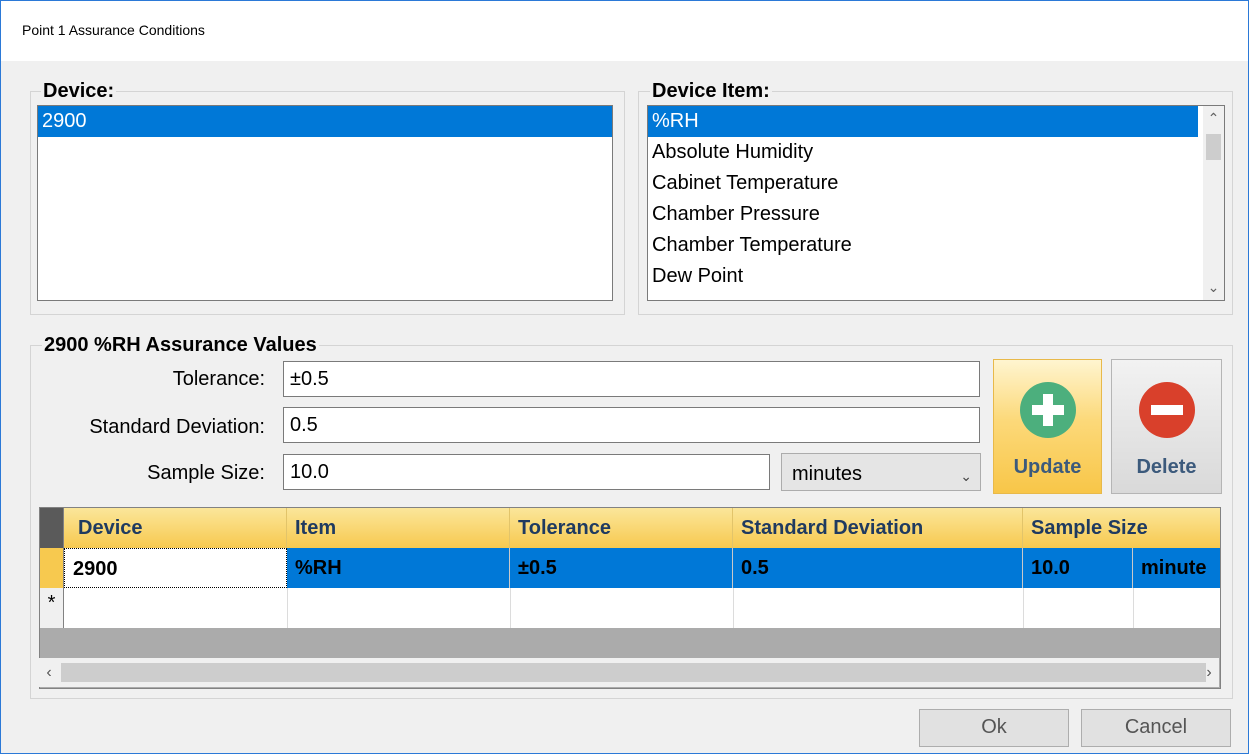 The image size is (1249, 754). Describe the element at coordinates (966, 476) in the screenshot. I see `chevron-down-icon: ⌄` at that location.